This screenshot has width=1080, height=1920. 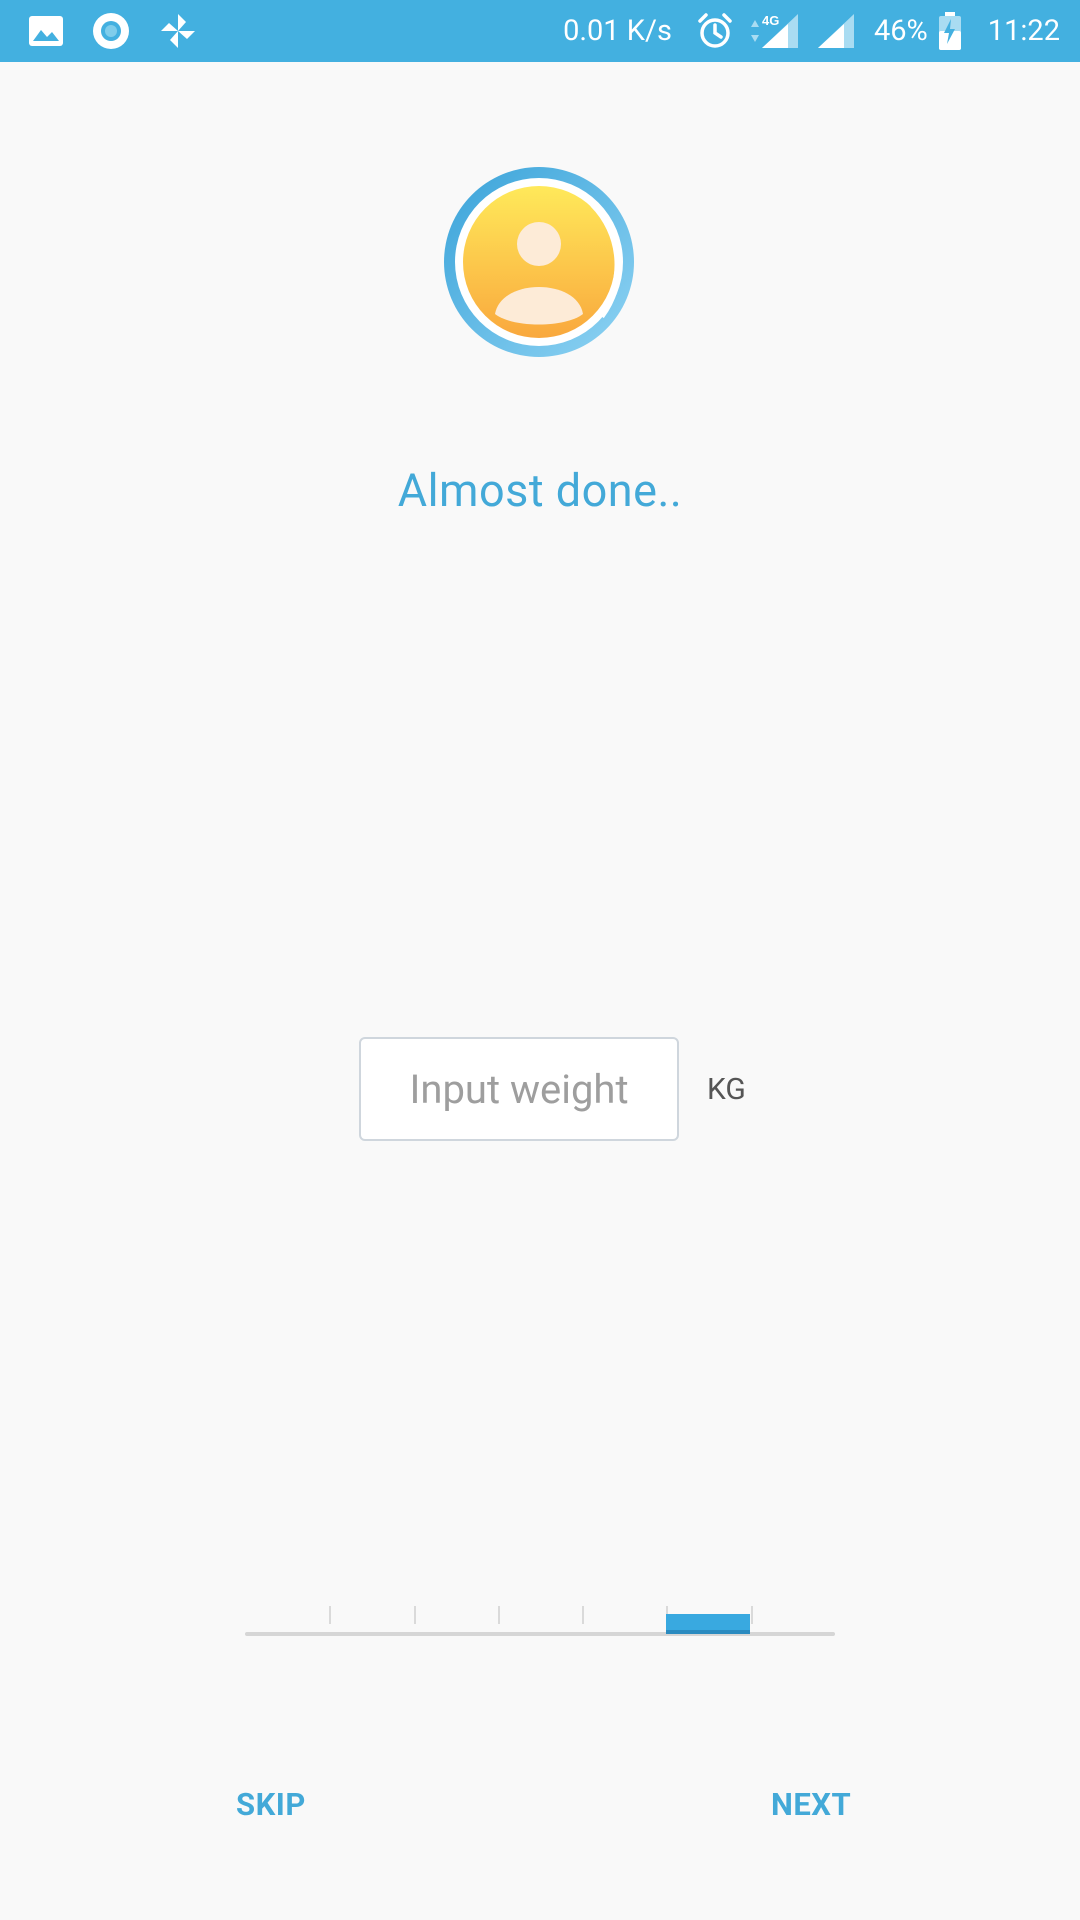 I want to click on page-title: Almost done.., so click(x=540, y=490).